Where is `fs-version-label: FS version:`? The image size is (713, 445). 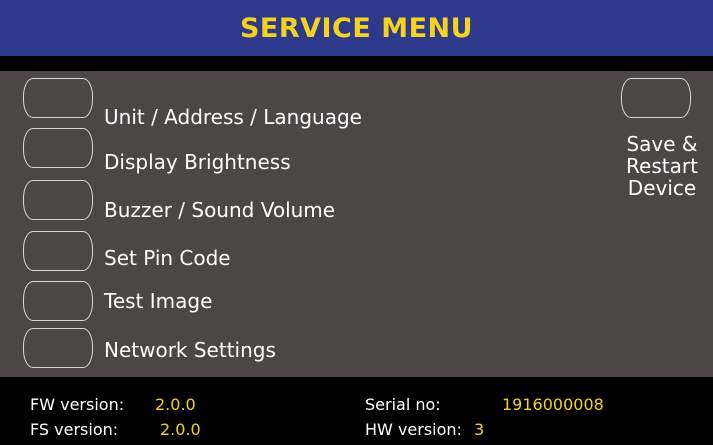
fs-version-label: FS version: is located at coordinates (74, 429).